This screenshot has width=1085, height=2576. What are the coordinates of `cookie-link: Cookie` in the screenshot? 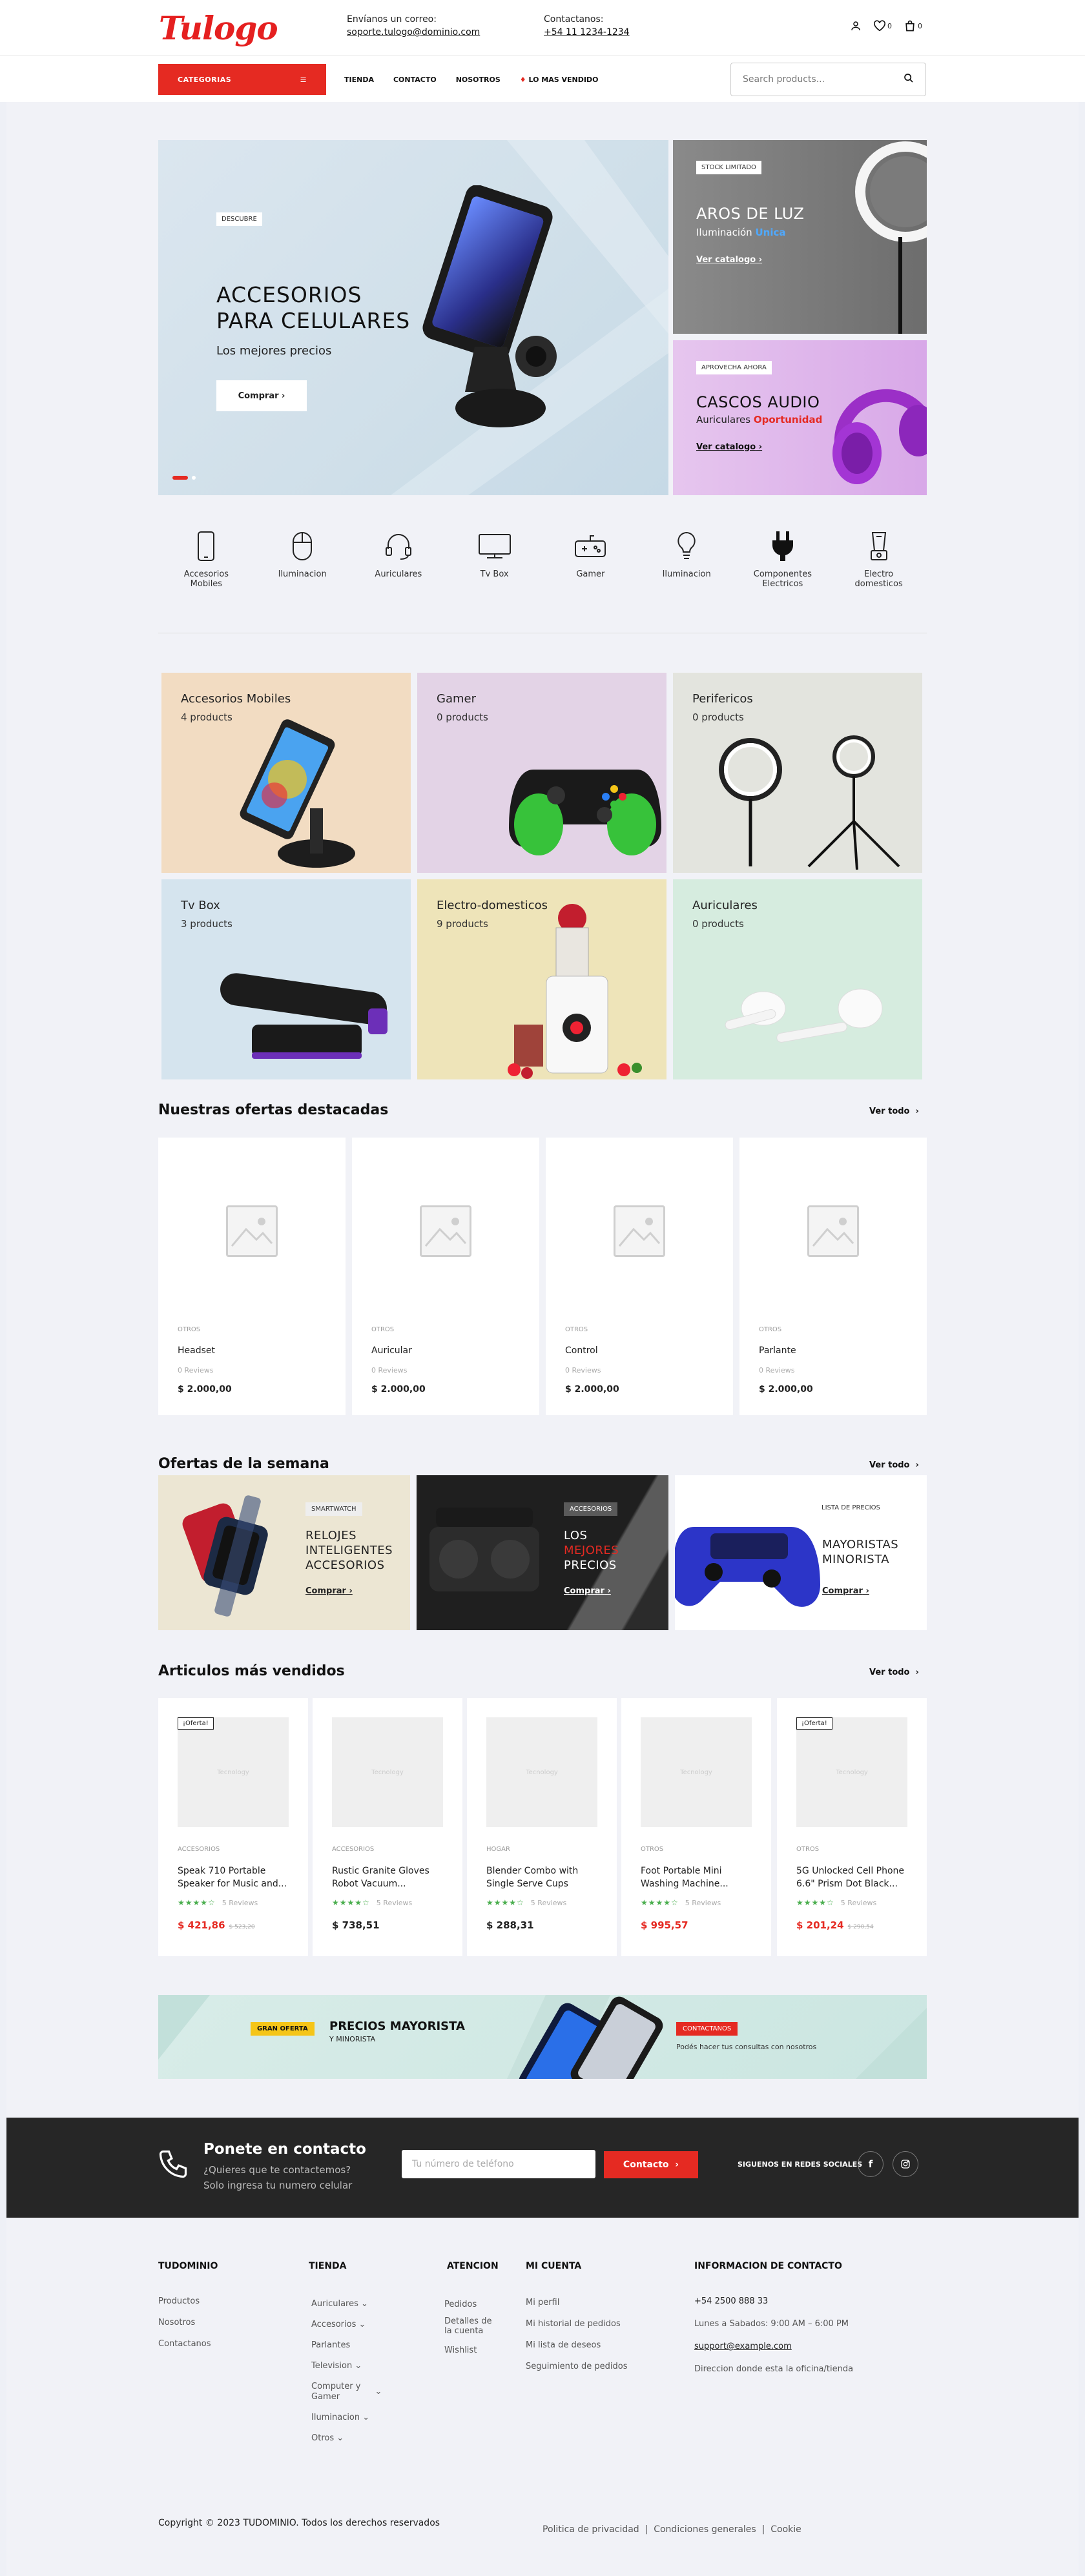 It's located at (785, 2529).